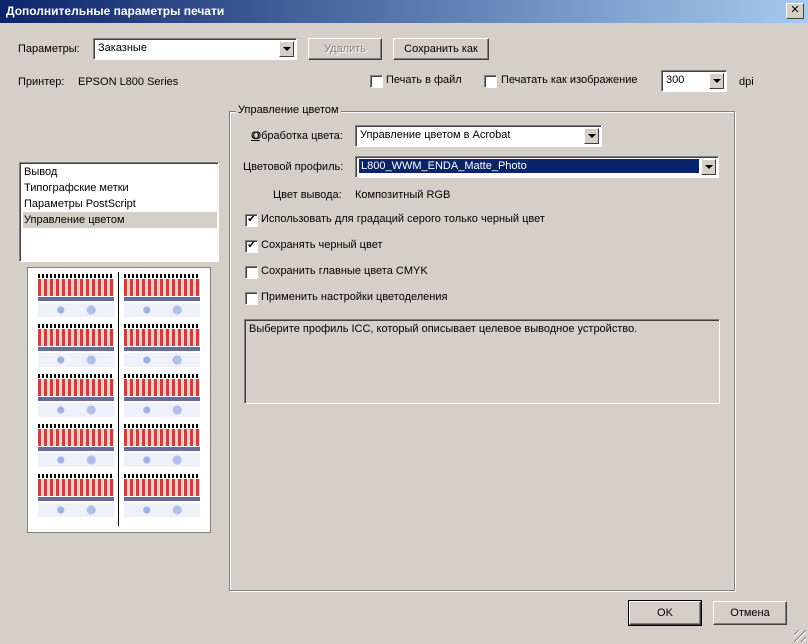  Describe the element at coordinates (675, 80) in the screenshot. I see `dpi-value: 300` at that location.